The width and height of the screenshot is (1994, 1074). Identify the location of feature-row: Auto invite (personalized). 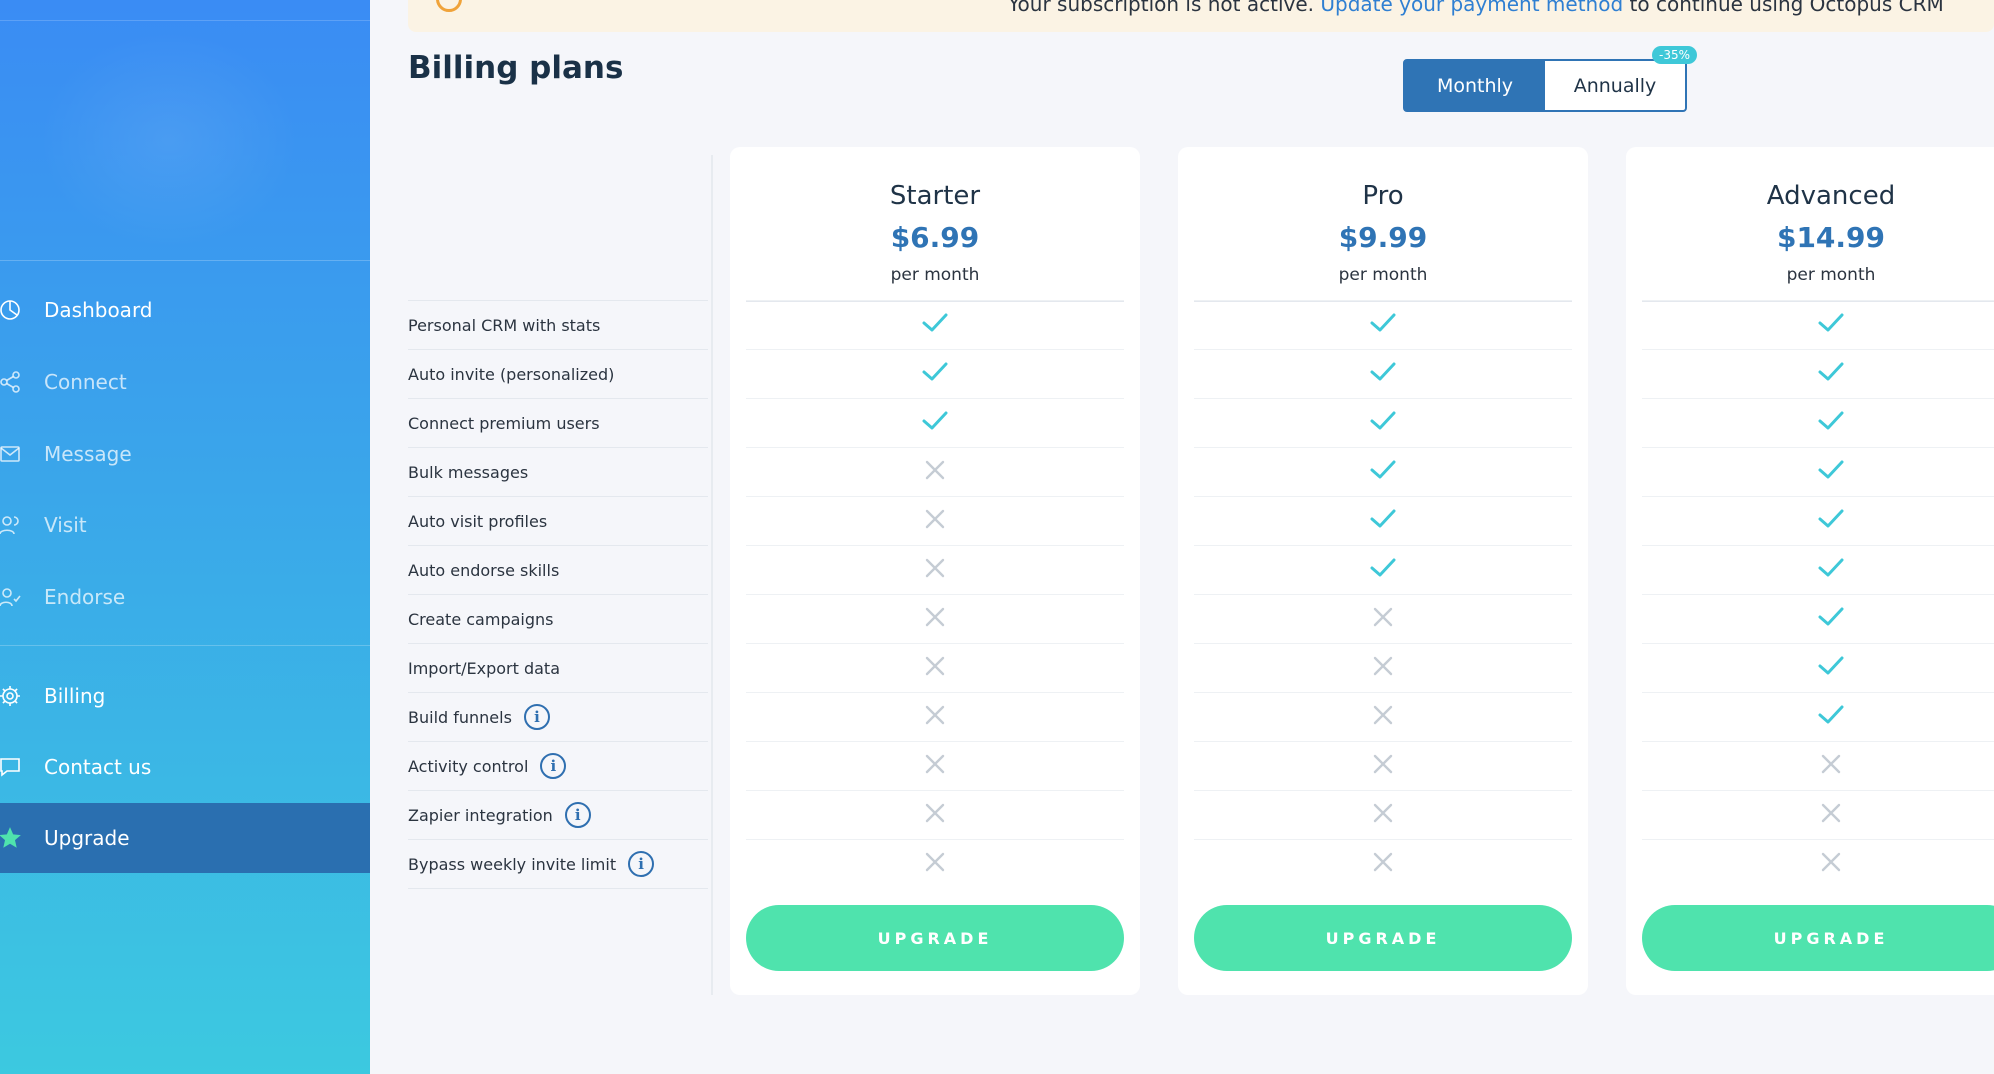
(558, 373).